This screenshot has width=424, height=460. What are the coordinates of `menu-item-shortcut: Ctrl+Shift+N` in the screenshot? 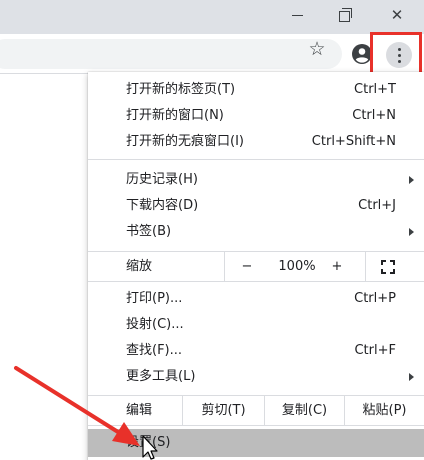 It's located at (353, 141).